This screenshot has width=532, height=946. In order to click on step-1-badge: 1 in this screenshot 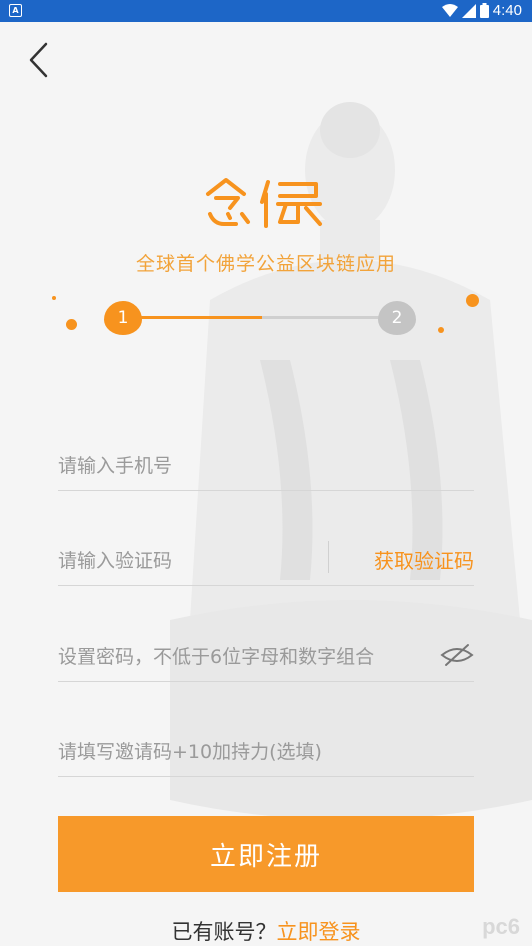, I will do `click(123, 318)`.